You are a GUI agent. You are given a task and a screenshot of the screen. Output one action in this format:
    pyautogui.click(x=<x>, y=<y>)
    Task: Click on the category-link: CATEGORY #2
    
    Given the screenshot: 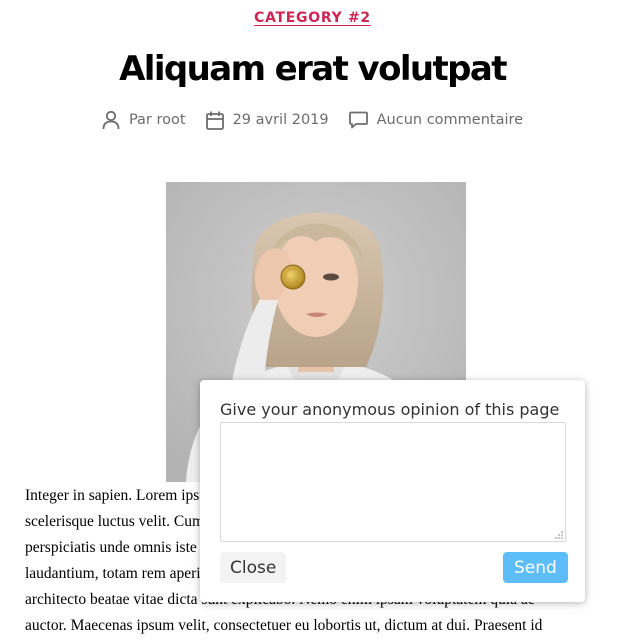 What is the action you would take?
    pyautogui.click(x=312, y=18)
    